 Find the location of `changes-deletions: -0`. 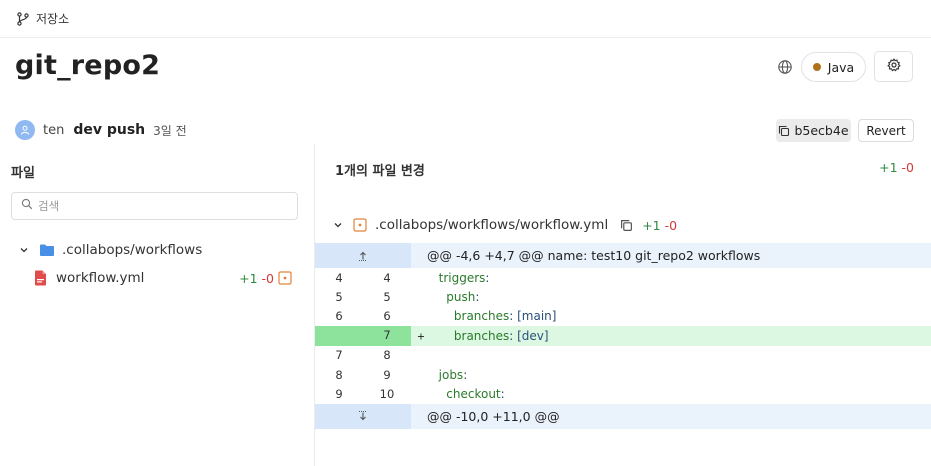

changes-deletions: -0 is located at coordinates (907, 167).